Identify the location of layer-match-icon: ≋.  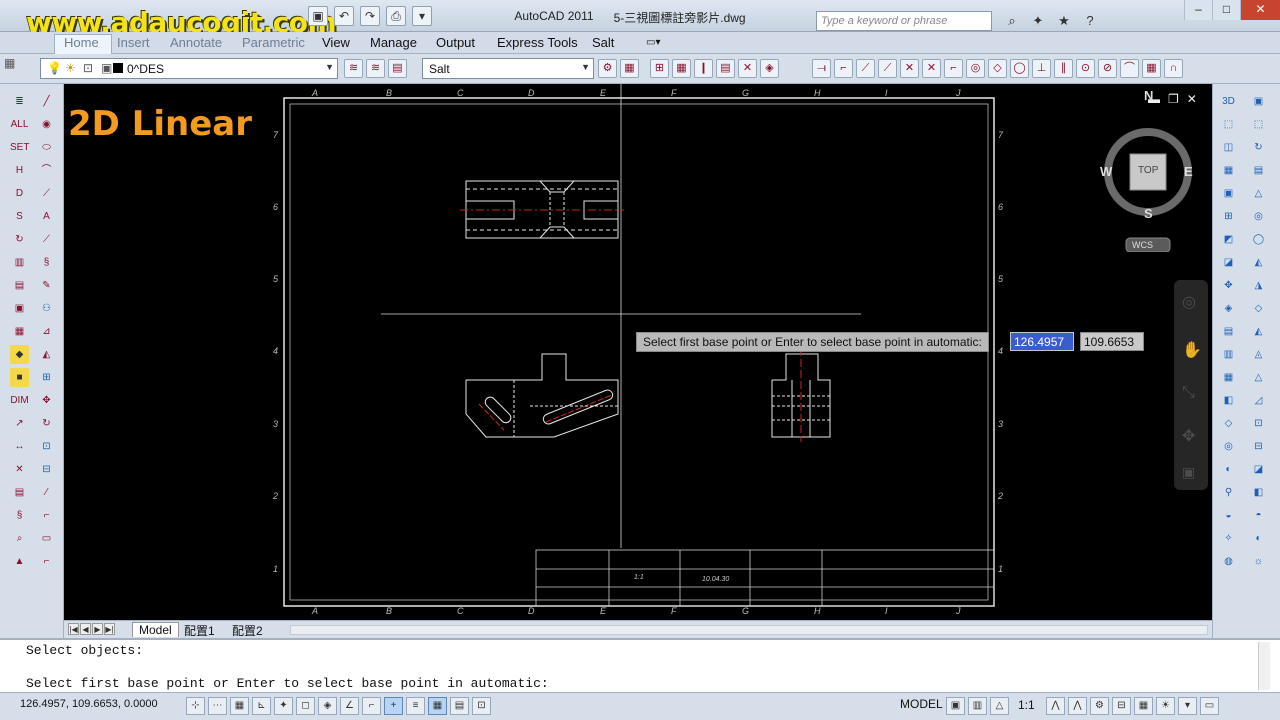
(375, 68).